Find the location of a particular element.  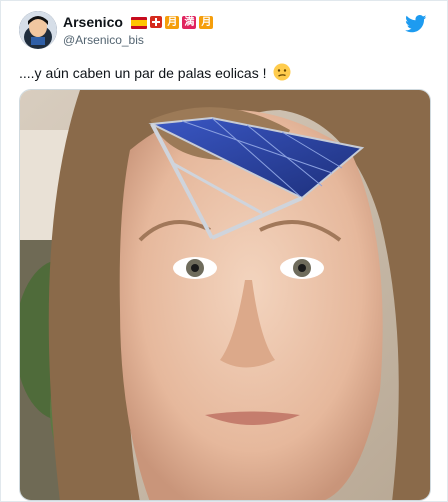

user-names: Arsenico 月 満 月 @Arsenico_bis is located at coordinates (138, 31).